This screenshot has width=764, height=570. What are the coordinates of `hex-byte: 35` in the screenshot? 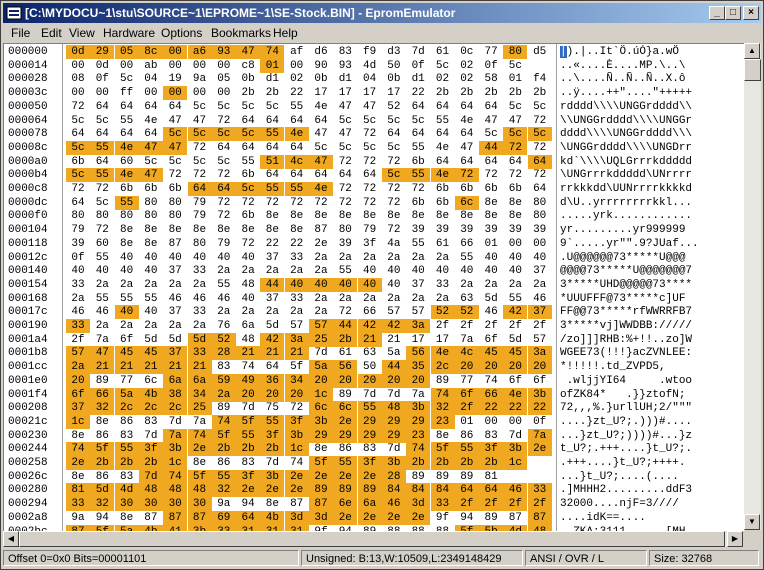 It's located at (418, 367).